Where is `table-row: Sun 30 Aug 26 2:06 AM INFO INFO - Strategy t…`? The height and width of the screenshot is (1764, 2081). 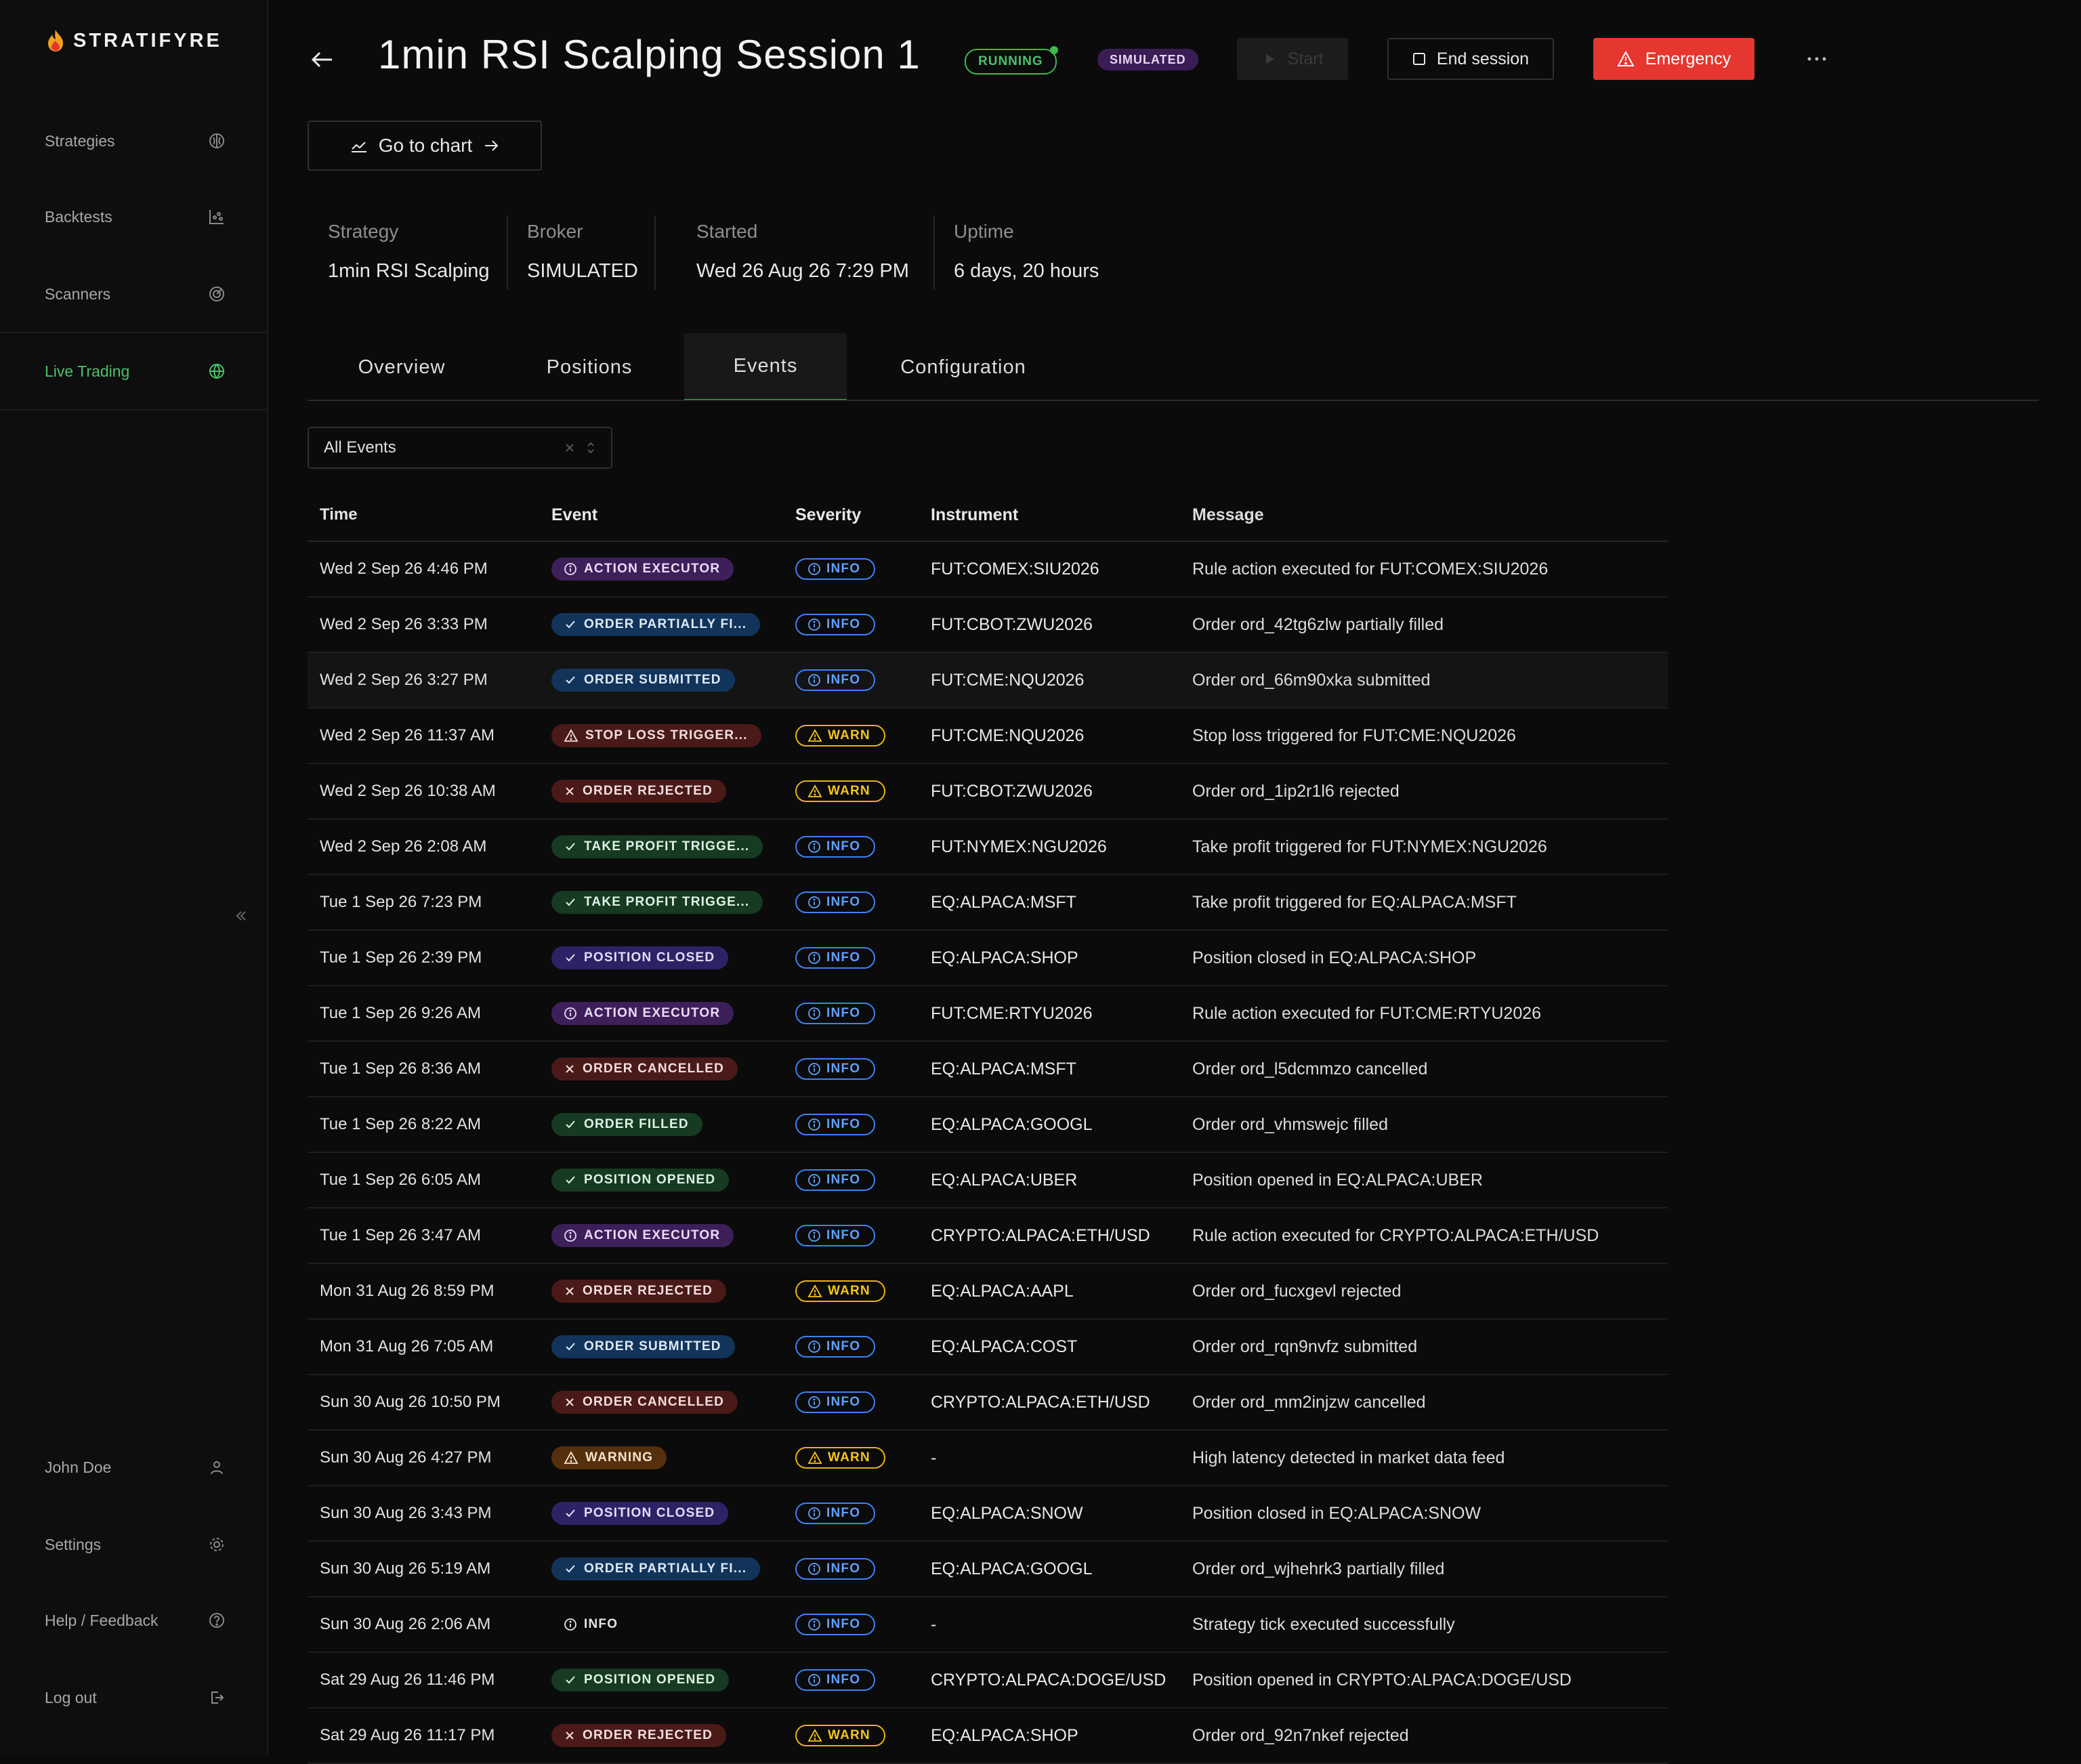 table-row: Sun 30 Aug 26 2:06 AM INFO INFO - Strategy t… is located at coordinates (988, 1625).